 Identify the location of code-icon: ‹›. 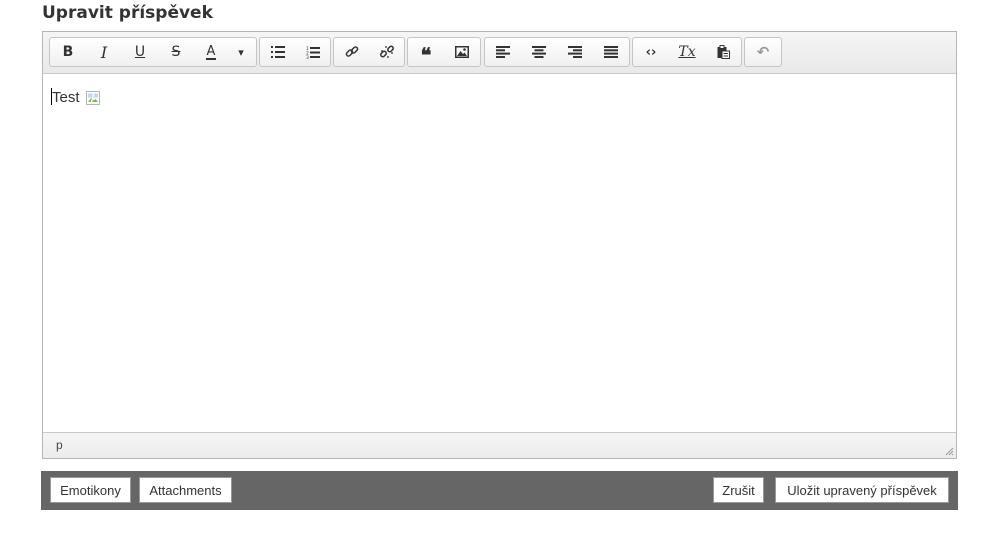
(651, 52).